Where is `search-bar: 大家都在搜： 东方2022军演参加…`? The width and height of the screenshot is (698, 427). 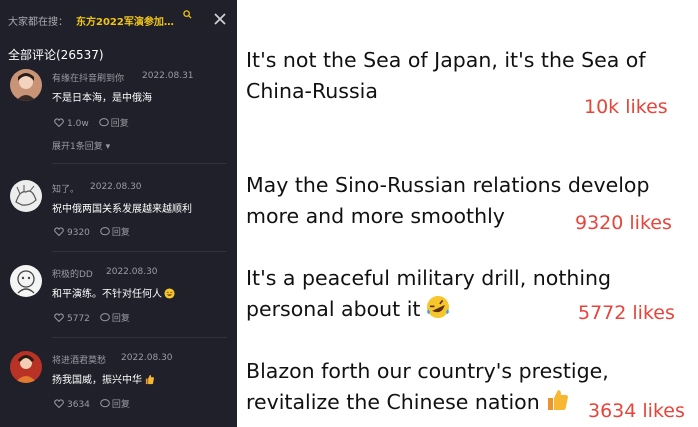
search-bar: 大家都在搜： 东方2022军演参加… is located at coordinates (118, 20).